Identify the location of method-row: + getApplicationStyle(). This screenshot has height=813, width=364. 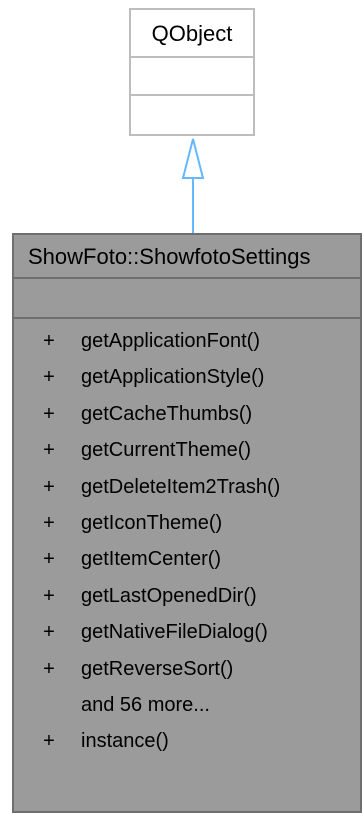
(187, 377).